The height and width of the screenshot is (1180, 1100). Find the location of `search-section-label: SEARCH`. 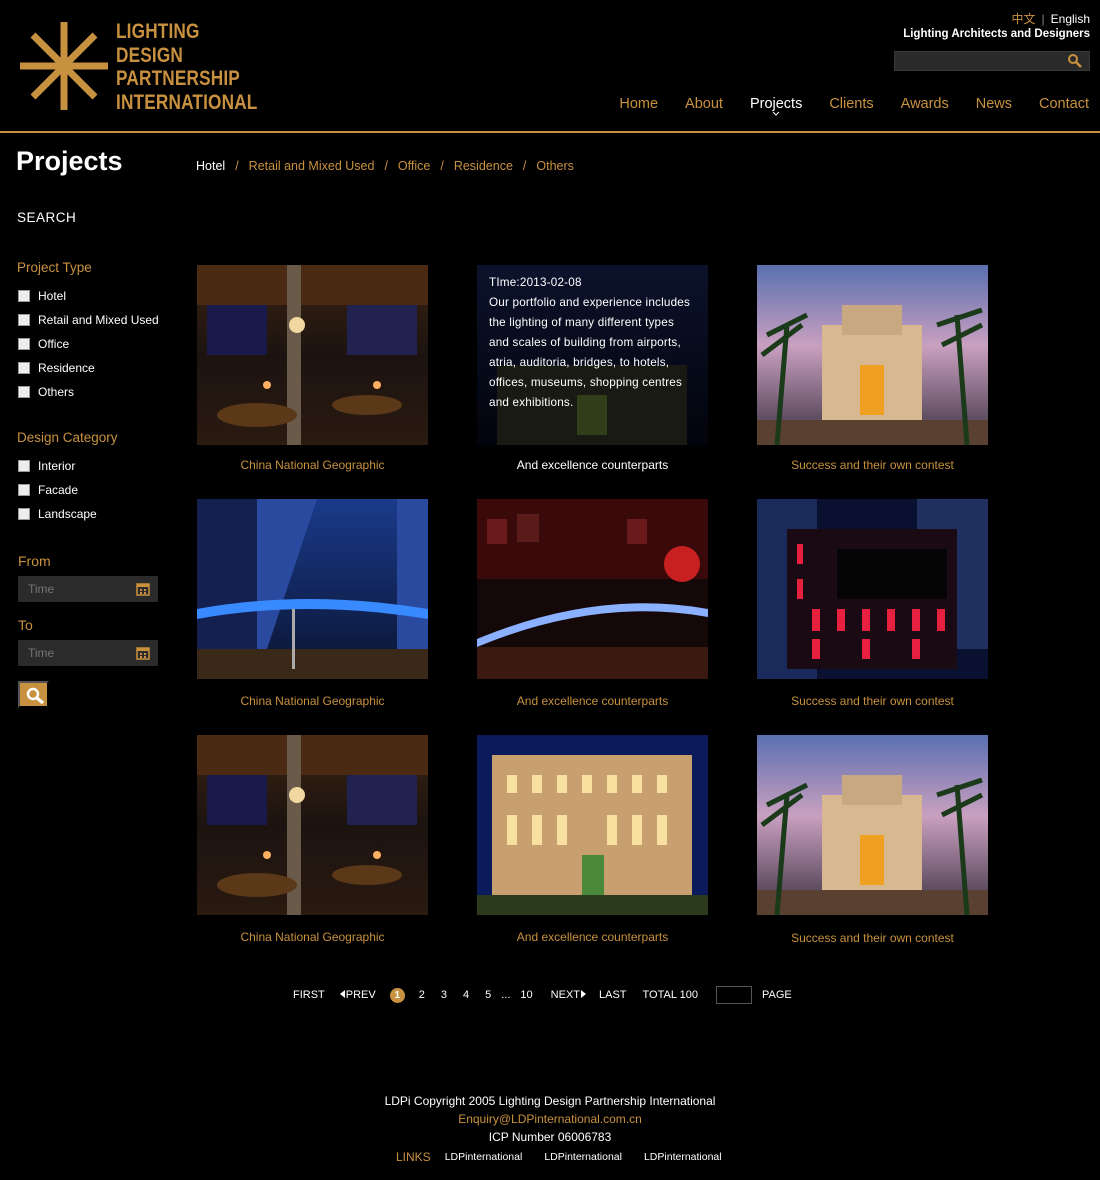

search-section-label: SEARCH is located at coordinates (47, 217).